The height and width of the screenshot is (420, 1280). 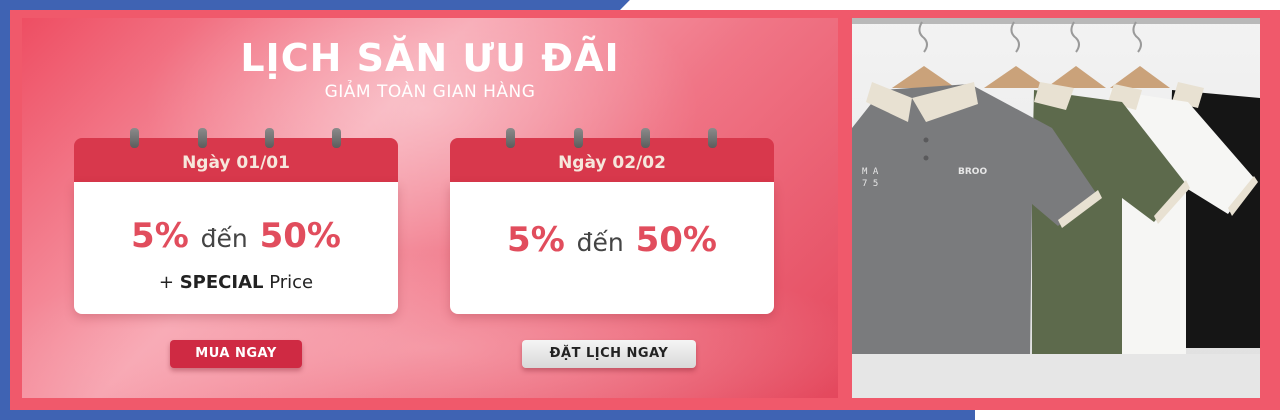 What do you see at coordinates (430, 58) in the screenshot?
I see `banner-title: LỊCH SĂN ƯU ĐÃI` at bounding box center [430, 58].